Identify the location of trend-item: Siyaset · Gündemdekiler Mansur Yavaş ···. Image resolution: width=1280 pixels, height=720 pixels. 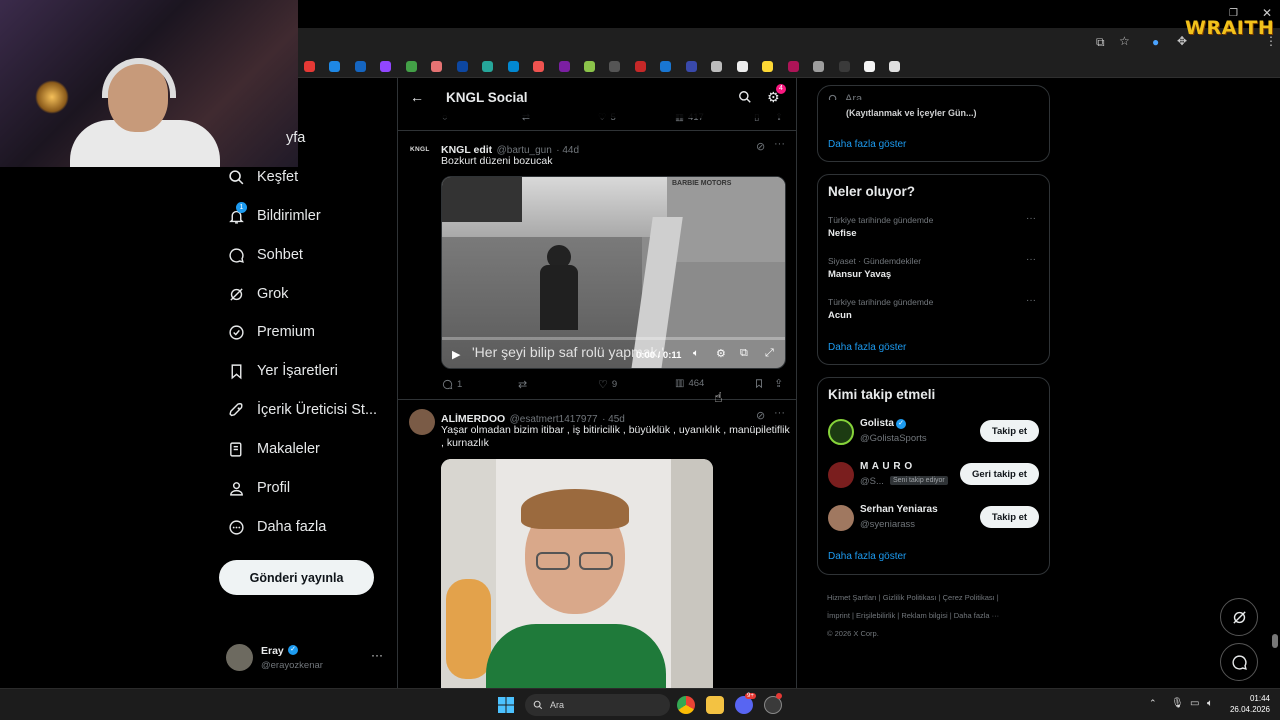
(935, 267).